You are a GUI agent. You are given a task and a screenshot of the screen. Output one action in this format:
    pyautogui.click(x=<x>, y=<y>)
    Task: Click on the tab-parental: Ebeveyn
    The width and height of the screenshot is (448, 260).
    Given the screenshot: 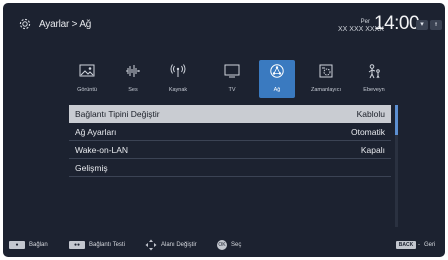 What is the action you would take?
    pyautogui.click(x=374, y=79)
    